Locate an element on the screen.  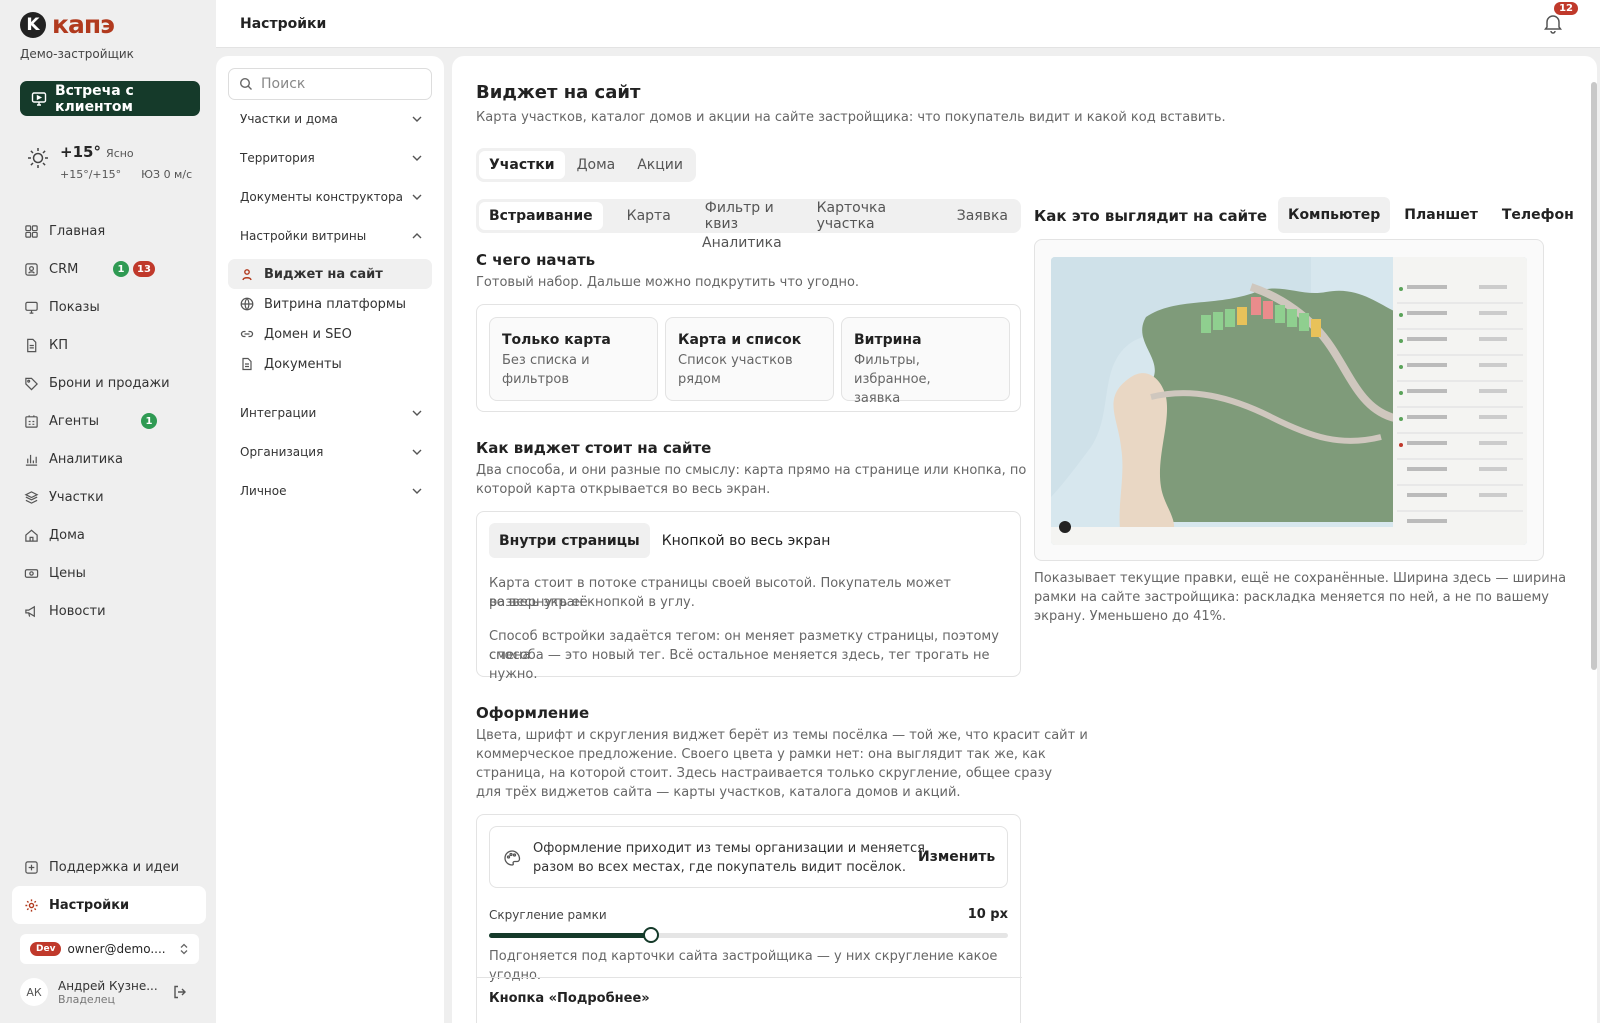
meeting-button-label: Встреча с клиентом is located at coordinates (94, 98).